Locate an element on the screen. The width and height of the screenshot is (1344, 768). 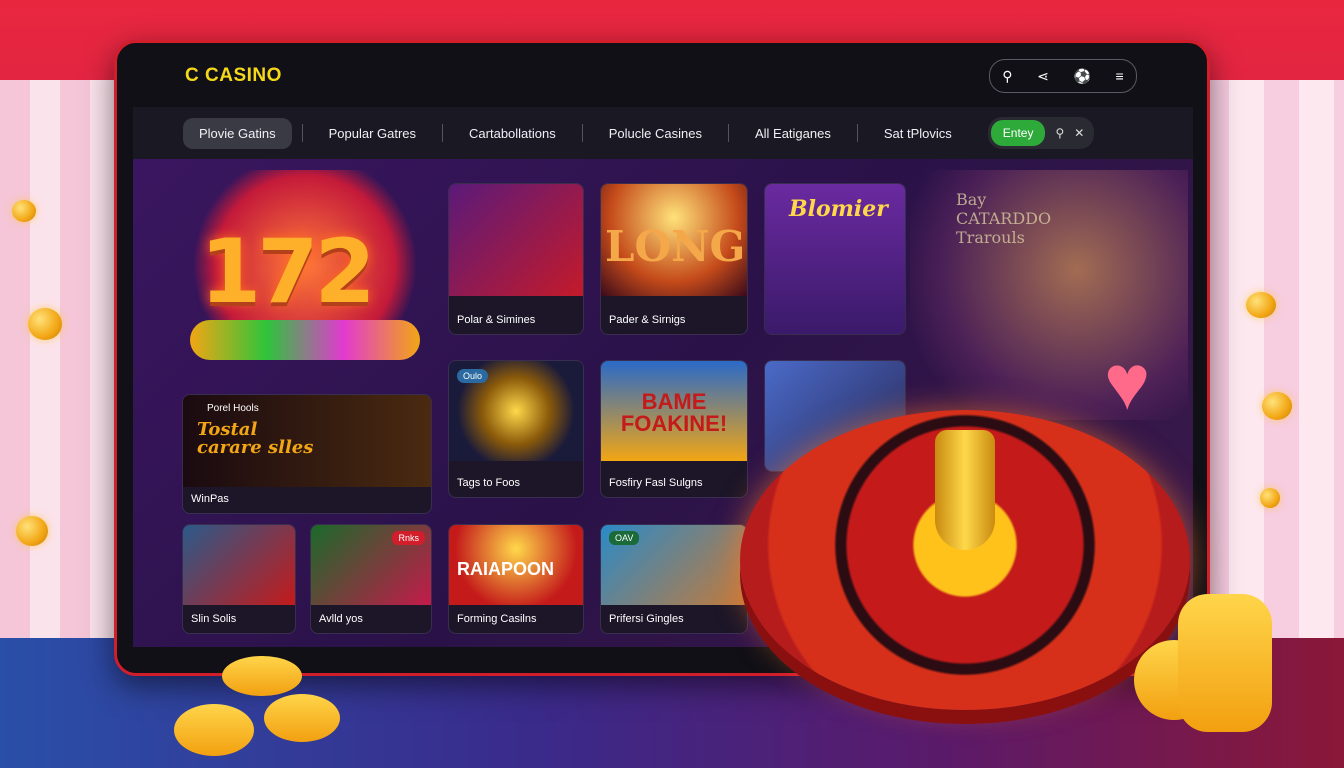
tile-label: Forming Casilns is located at coordinates (497, 619).